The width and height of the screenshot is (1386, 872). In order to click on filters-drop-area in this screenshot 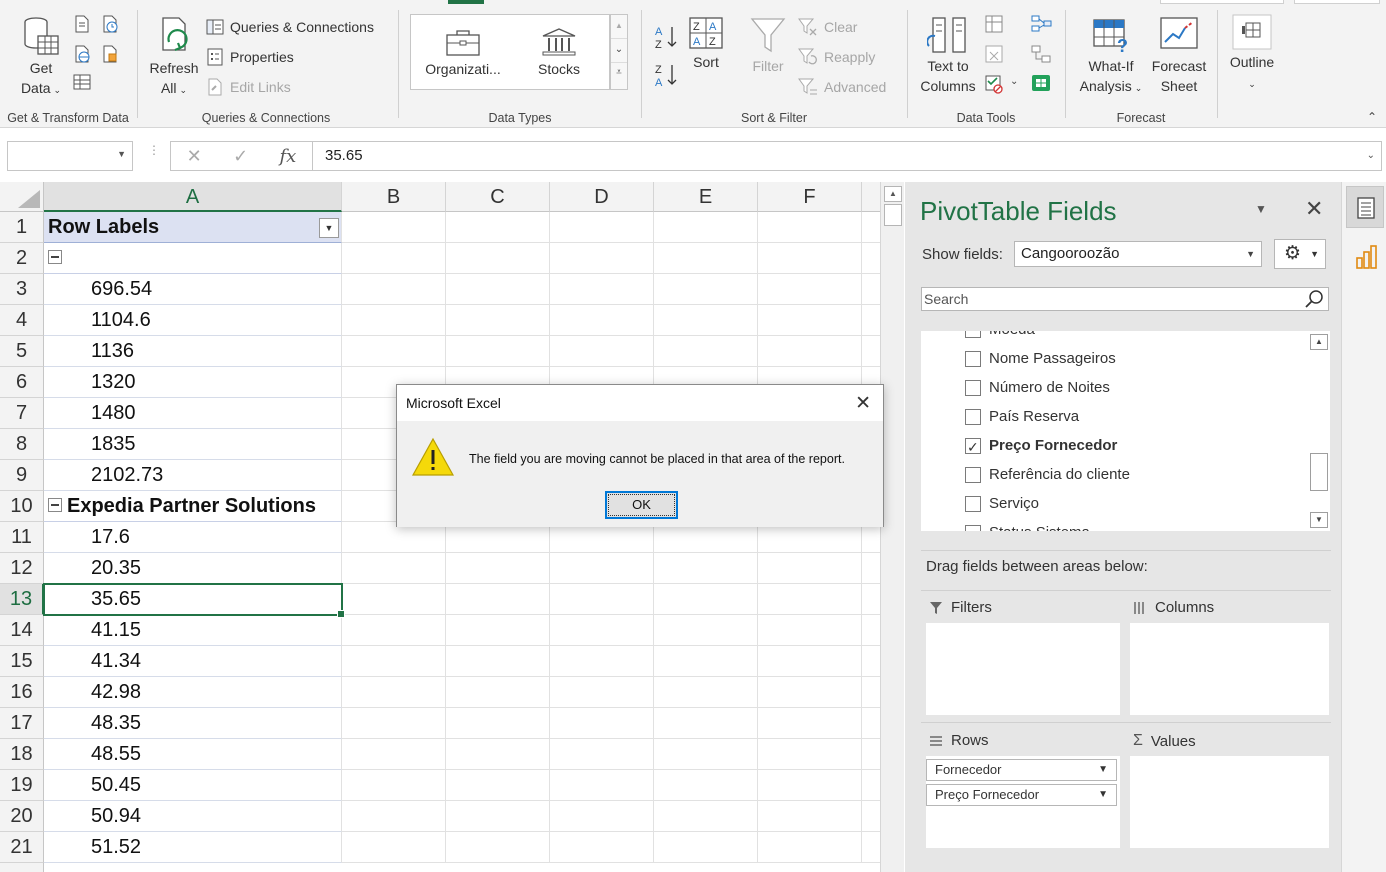, I will do `click(1023, 669)`.